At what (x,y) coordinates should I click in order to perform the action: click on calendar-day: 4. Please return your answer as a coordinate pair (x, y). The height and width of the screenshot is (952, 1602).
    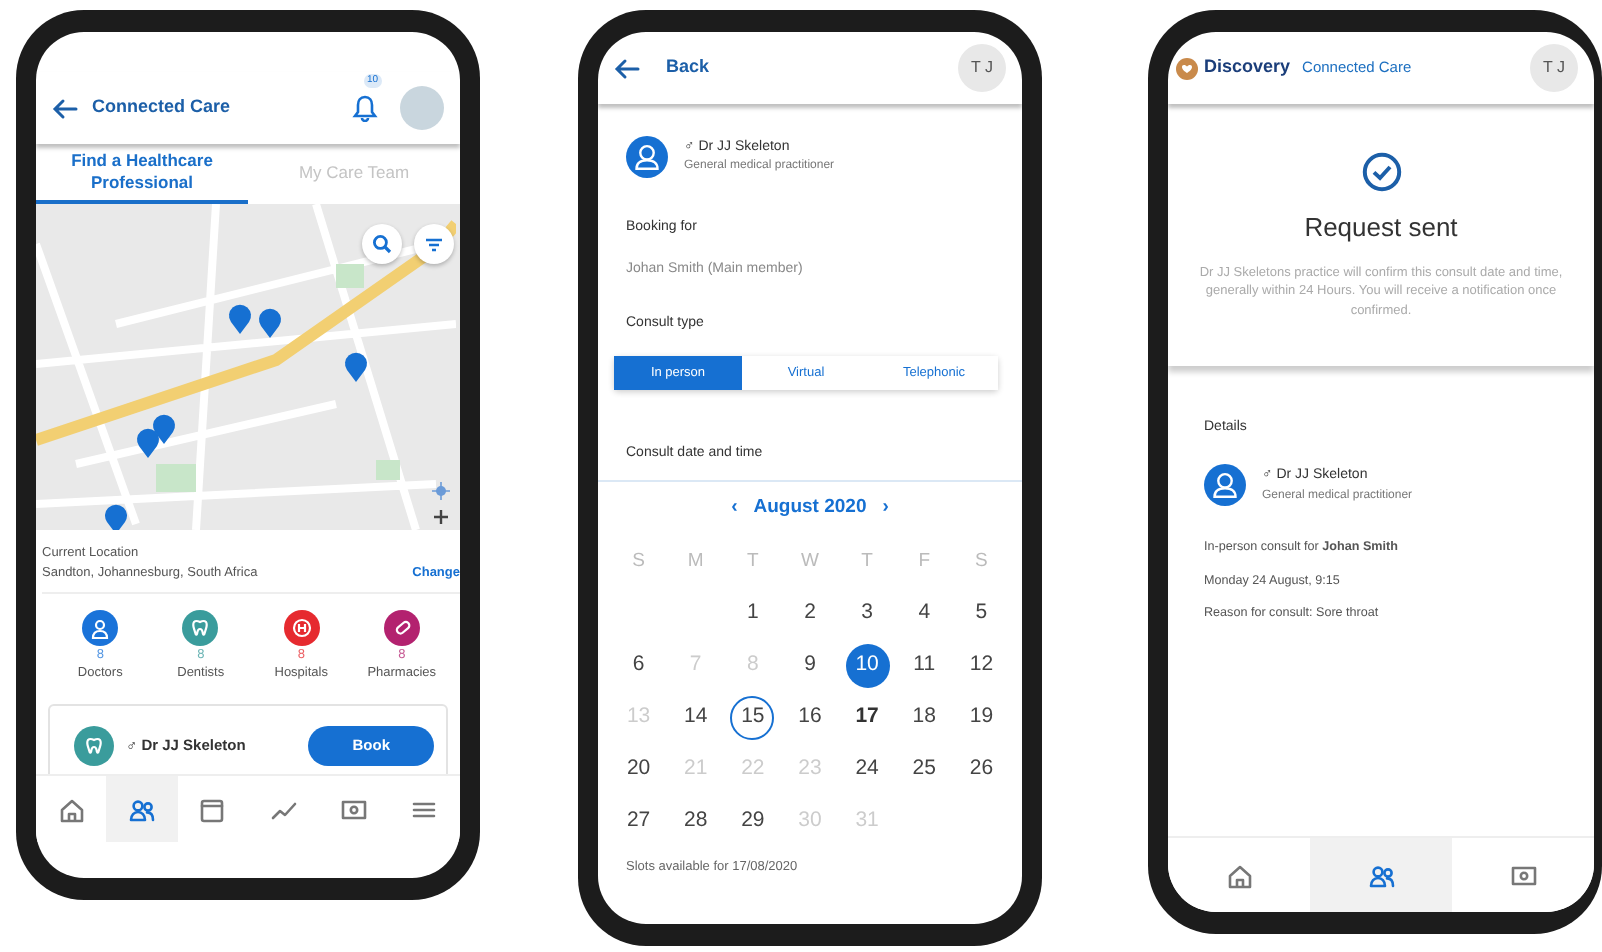
    Looking at the image, I should click on (924, 614).